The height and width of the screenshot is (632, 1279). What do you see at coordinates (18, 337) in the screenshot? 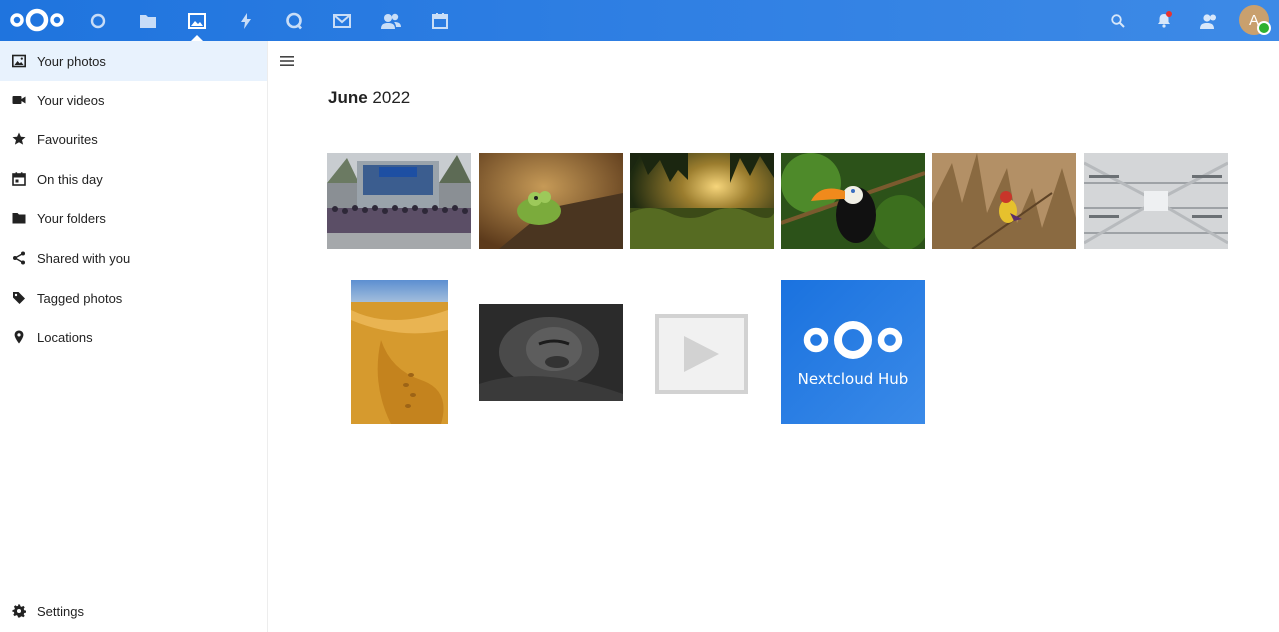
I see `map-marker-icon` at bounding box center [18, 337].